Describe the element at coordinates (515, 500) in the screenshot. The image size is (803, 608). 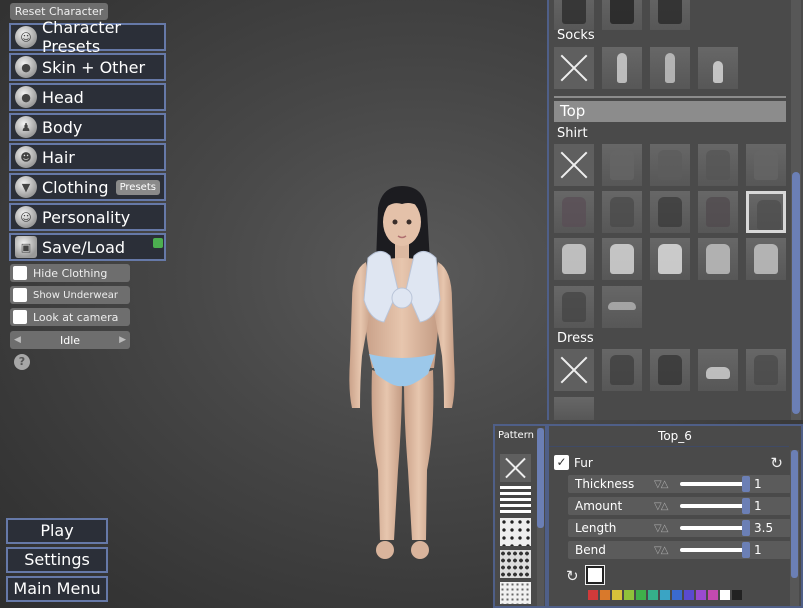
I see `pattern-stripes` at that location.